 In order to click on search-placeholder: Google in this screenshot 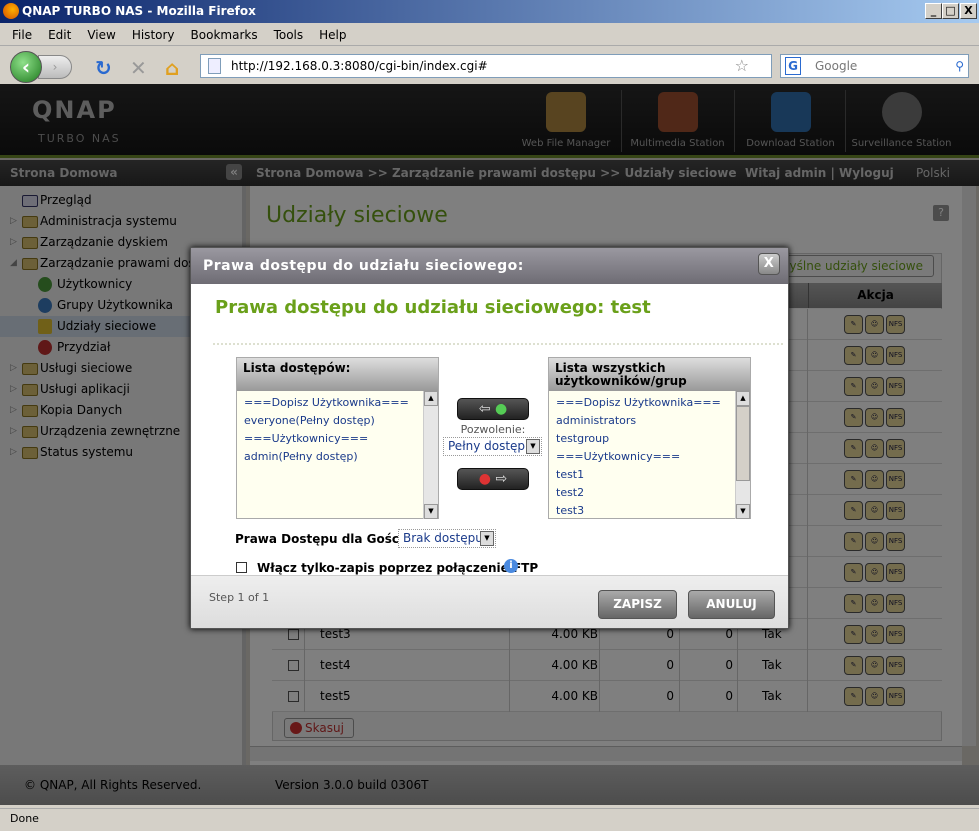, I will do `click(836, 66)`.